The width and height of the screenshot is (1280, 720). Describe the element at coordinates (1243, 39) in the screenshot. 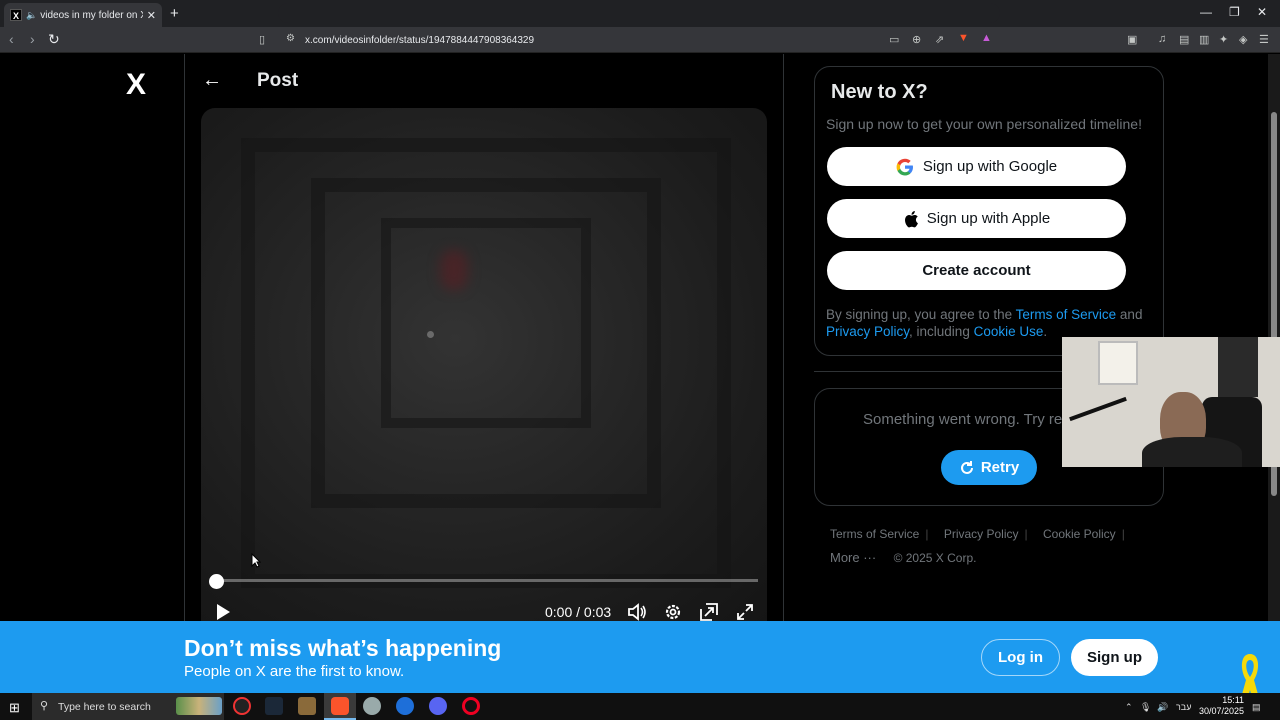

I see `vpn-icon: ◈` at that location.